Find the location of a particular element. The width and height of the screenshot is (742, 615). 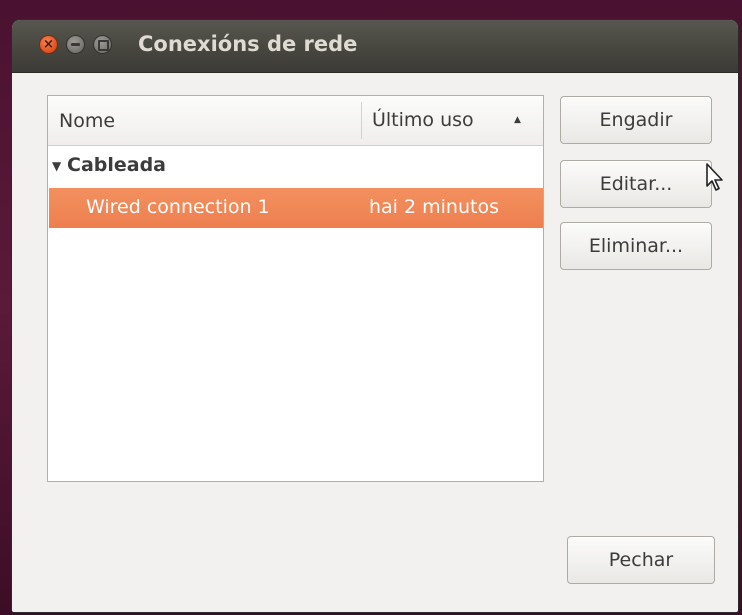

minimize-window-button is located at coordinates (75, 44).